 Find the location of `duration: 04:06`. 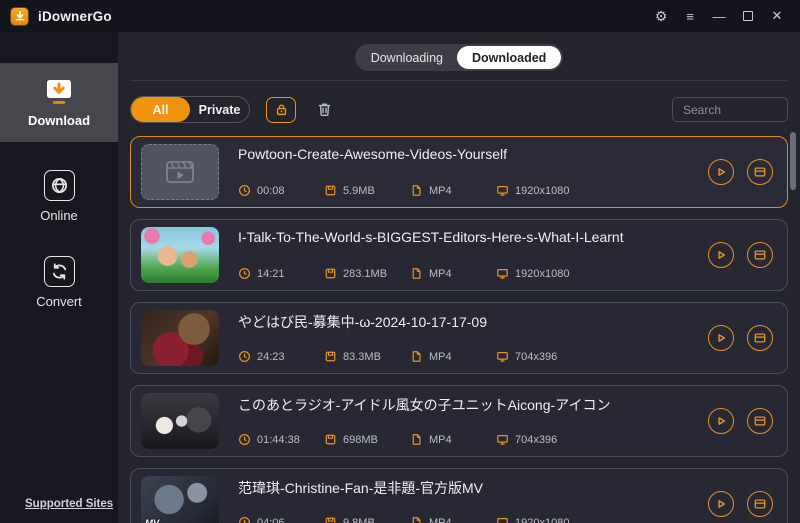

duration: 04:06 is located at coordinates (271, 519).